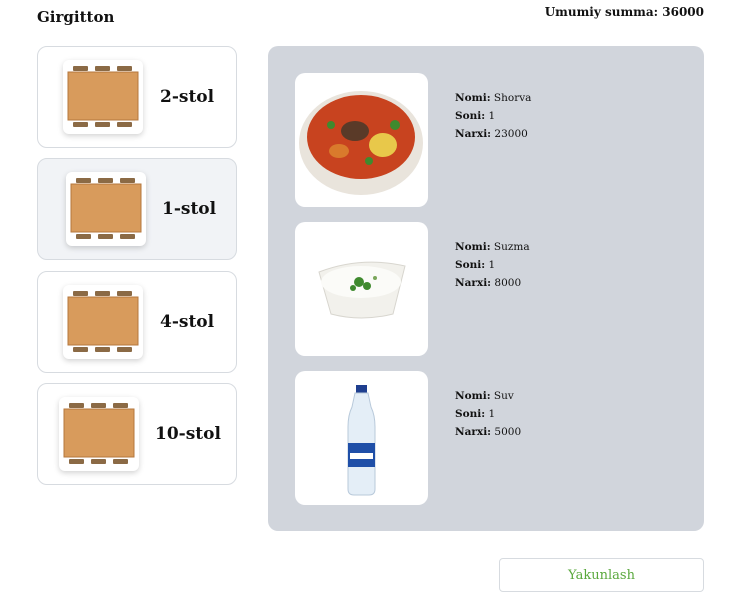 The width and height of the screenshot is (742, 602). I want to click on water-bottle-image, so click(361, 438).